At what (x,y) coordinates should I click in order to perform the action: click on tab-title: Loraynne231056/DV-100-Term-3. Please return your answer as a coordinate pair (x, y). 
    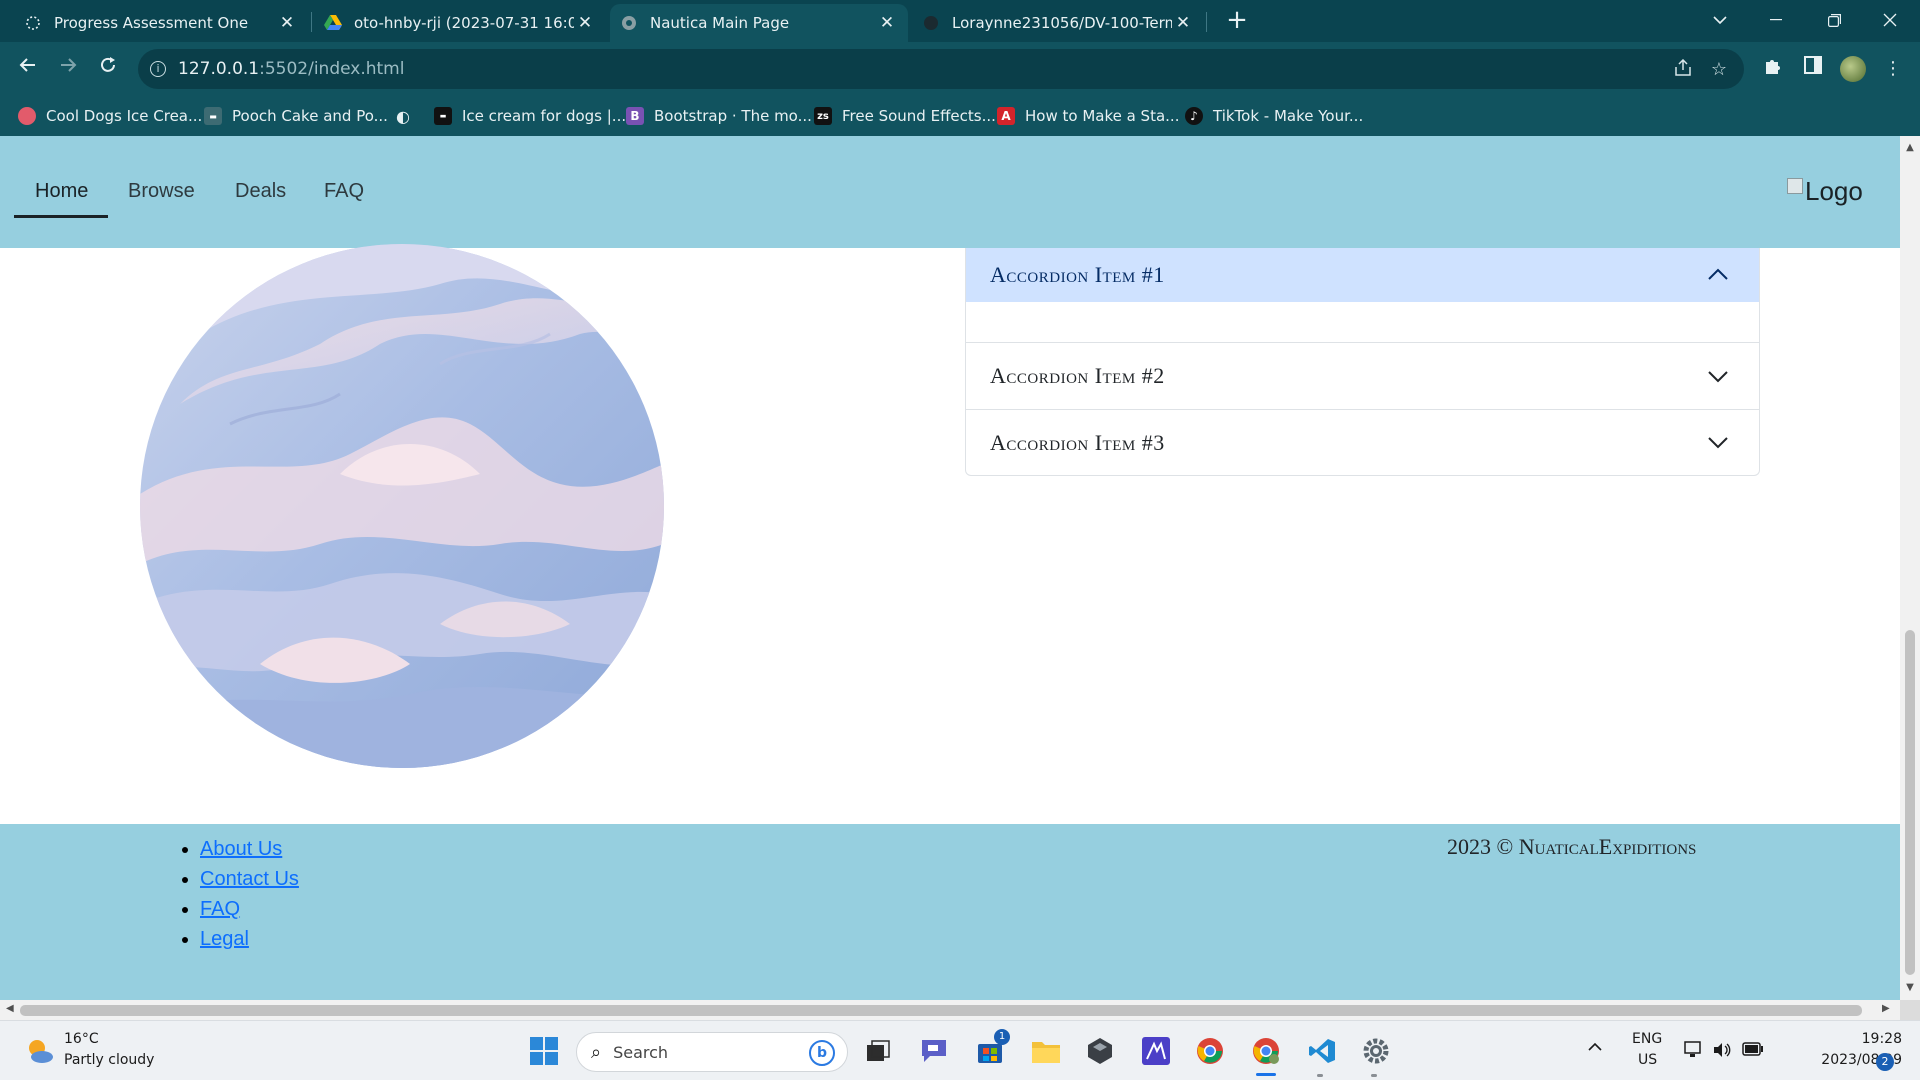
    Looking at the image, I should click on (1062, 23).